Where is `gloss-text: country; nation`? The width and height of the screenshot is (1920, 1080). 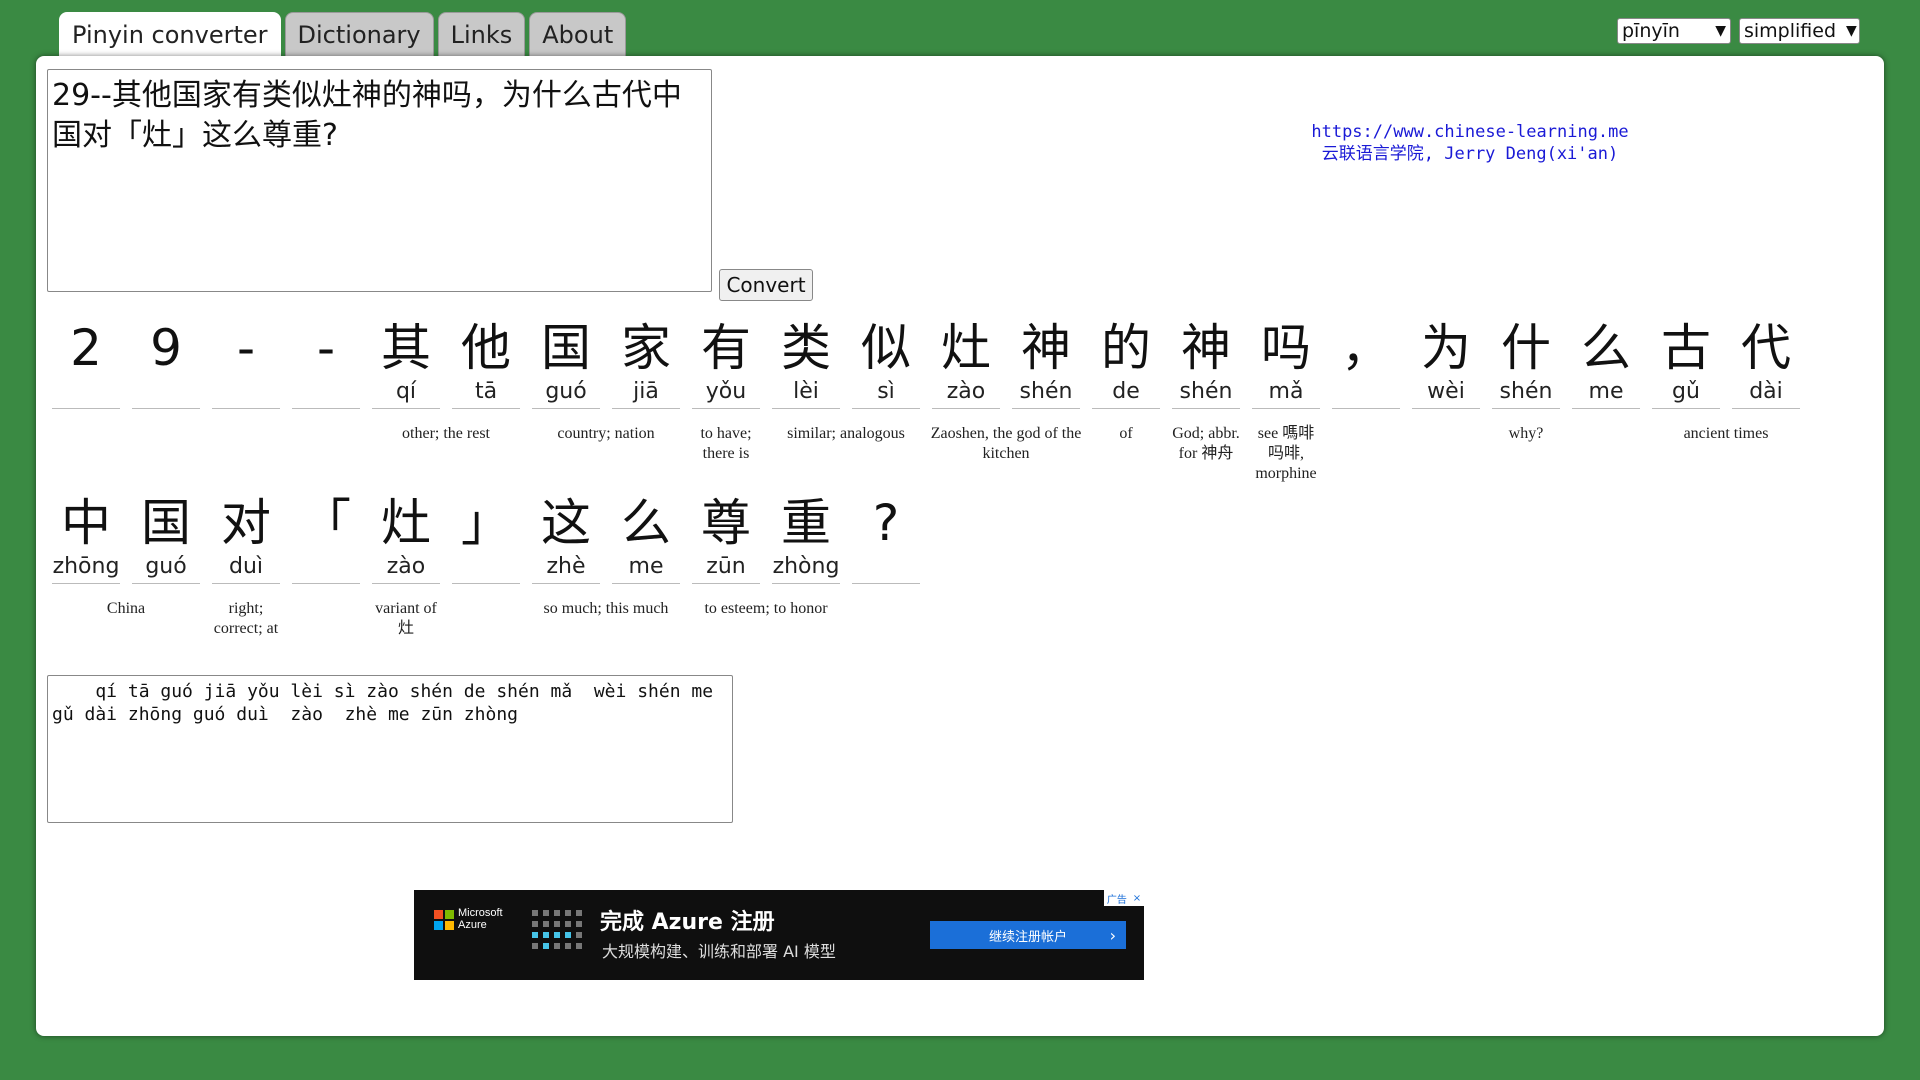 gloss-text: country; nation is located at coordinates (606, 433).